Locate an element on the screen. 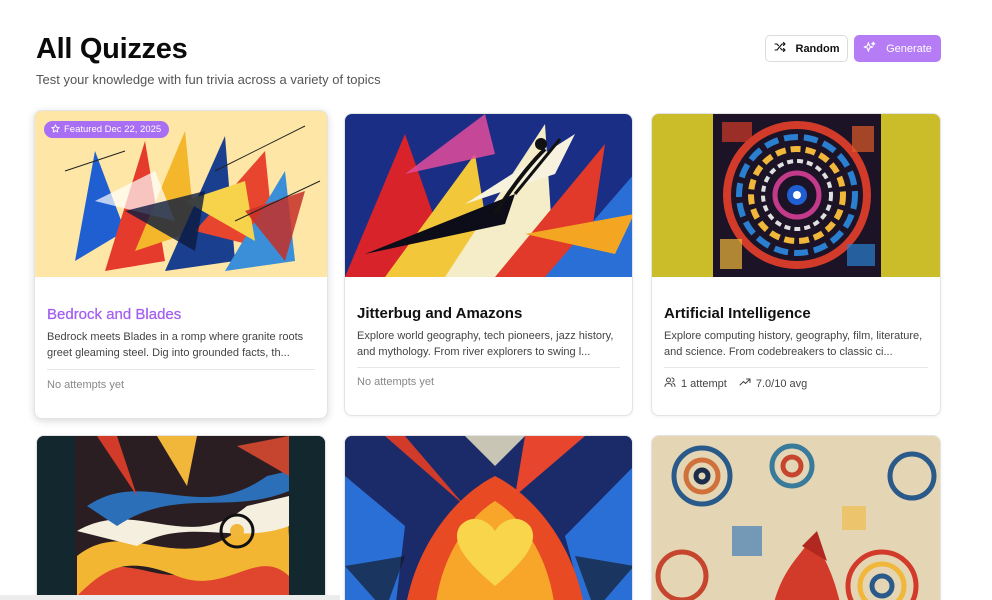  users-icon is located at coordinates (670, 383).